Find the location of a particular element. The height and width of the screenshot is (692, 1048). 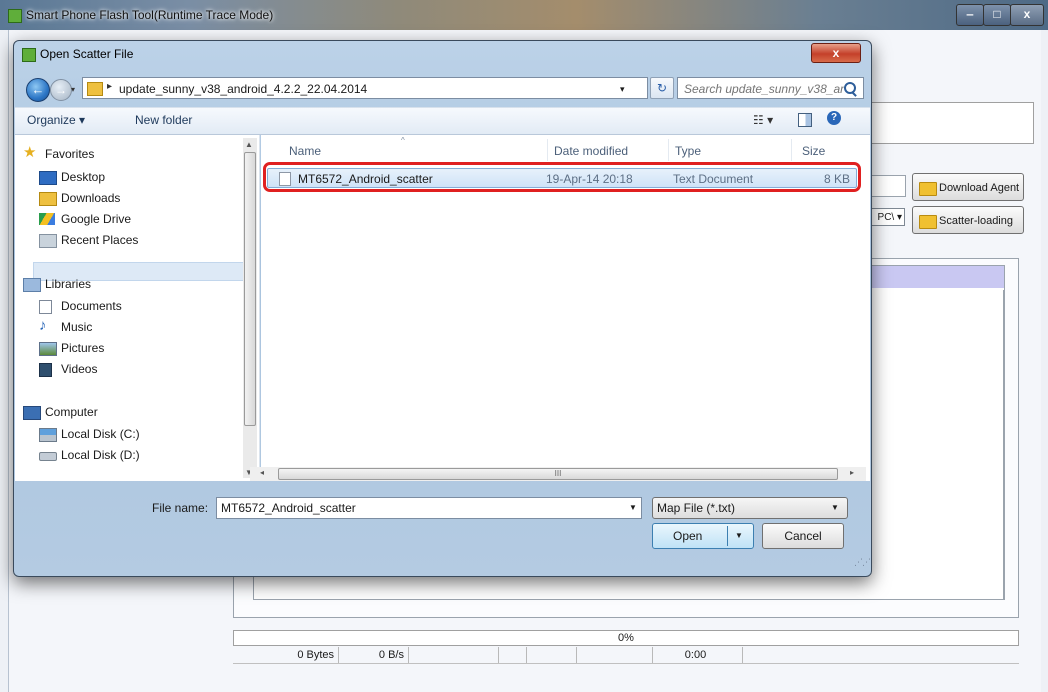

scroll-left-icon: ◂ is located at coordinates (262, 472).